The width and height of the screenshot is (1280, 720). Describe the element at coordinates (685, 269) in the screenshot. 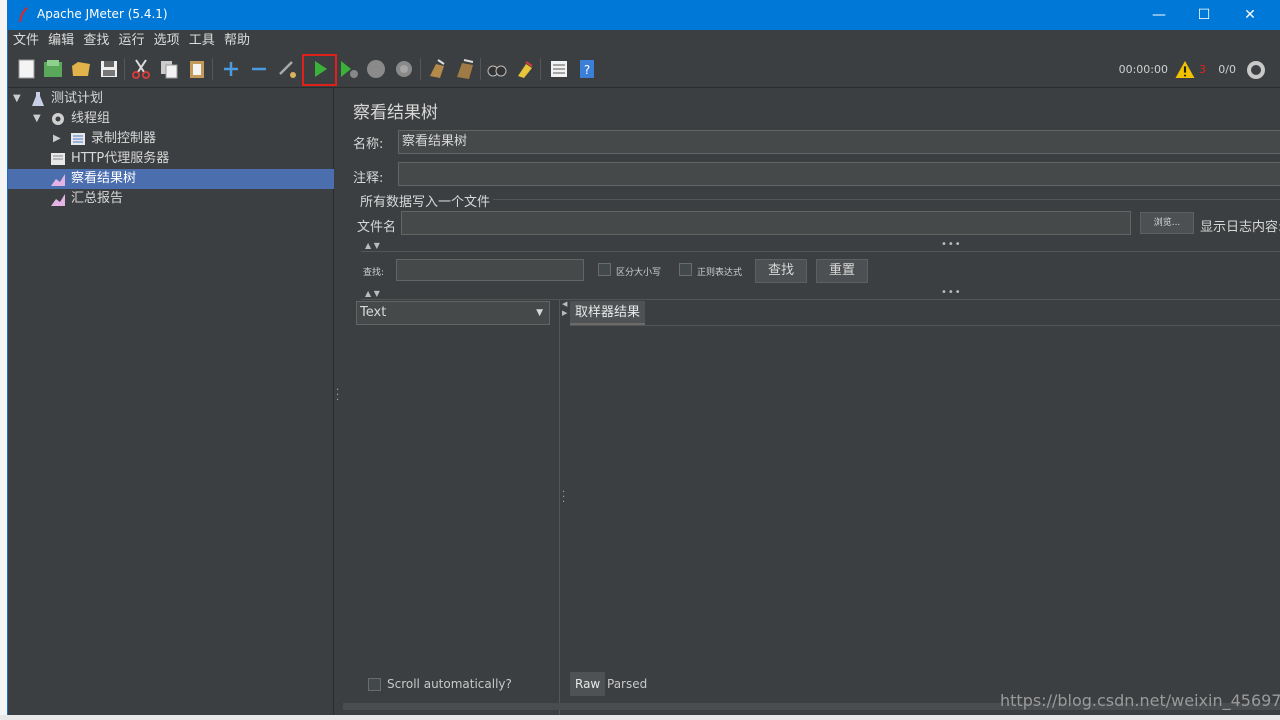

I see `regex-checkbox` at that location.